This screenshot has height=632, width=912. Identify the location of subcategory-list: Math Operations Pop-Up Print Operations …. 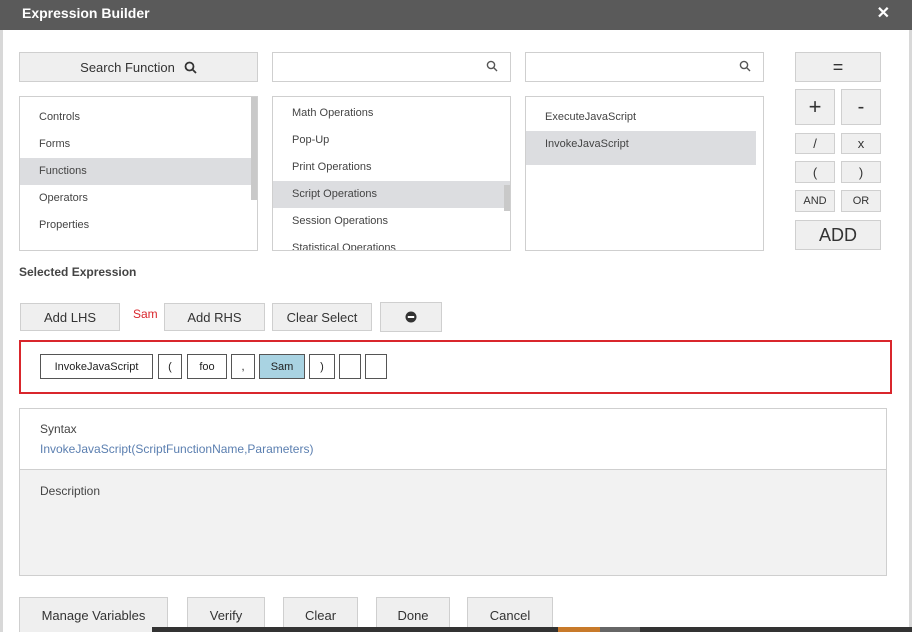
(391, 173).